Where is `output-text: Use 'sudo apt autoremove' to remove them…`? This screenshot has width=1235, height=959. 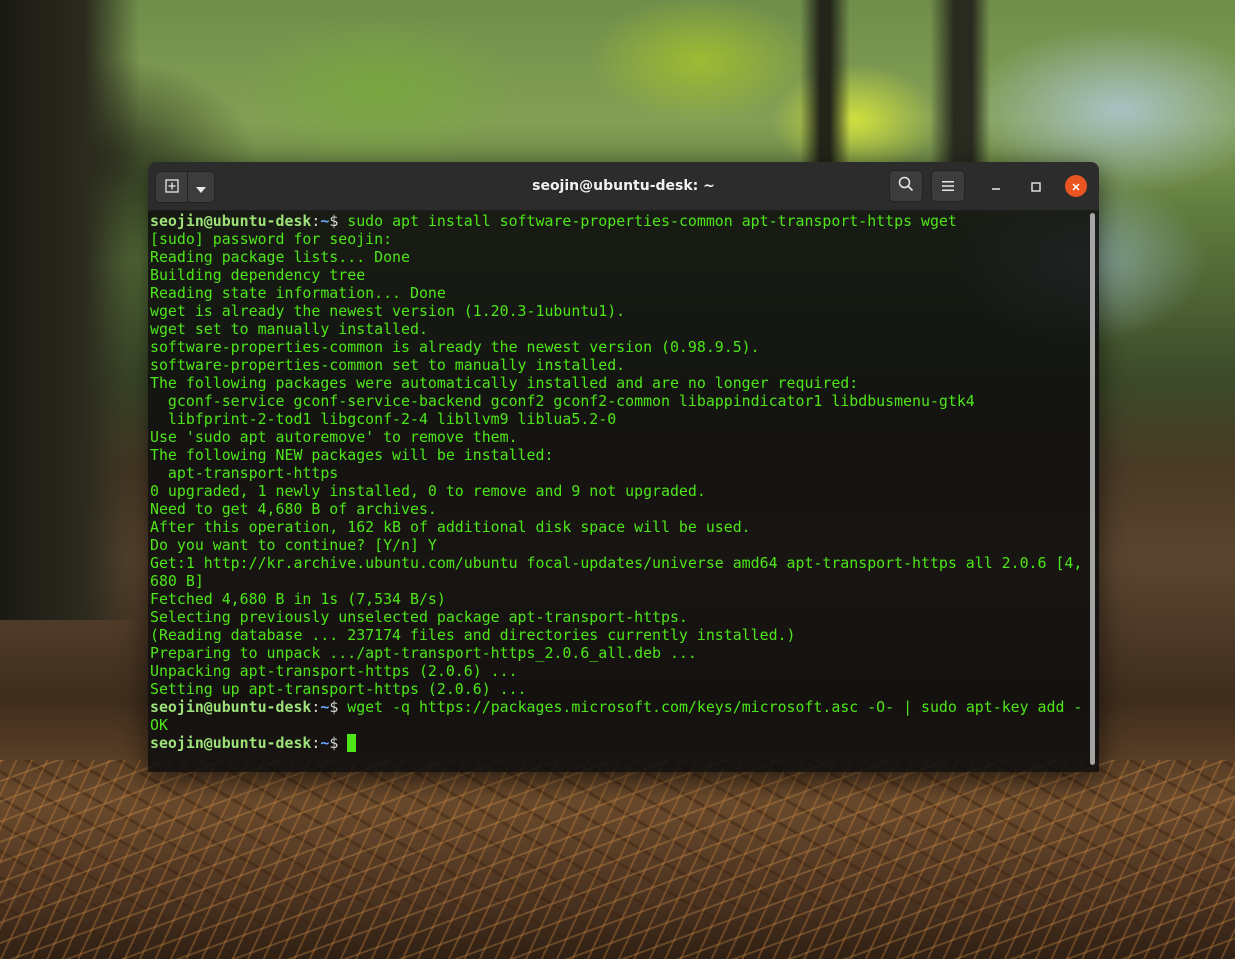 output-text: Use 'sudo apt autoremove' to remove them… is located at coordinates (334, 437).